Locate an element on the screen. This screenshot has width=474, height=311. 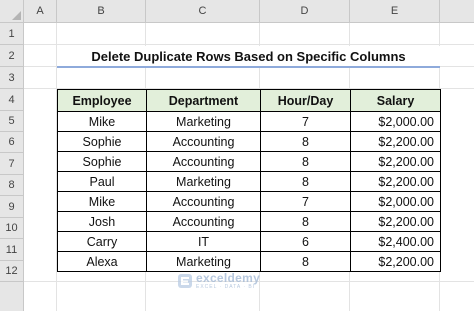
cell-employee: Josh is located at coordinates (102, 221).